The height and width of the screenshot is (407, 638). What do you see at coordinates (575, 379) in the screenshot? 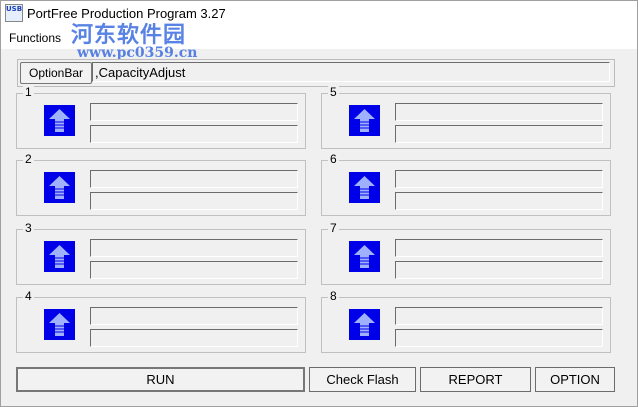
I see `option-button: OPTION` at bounding box center [575, 379].